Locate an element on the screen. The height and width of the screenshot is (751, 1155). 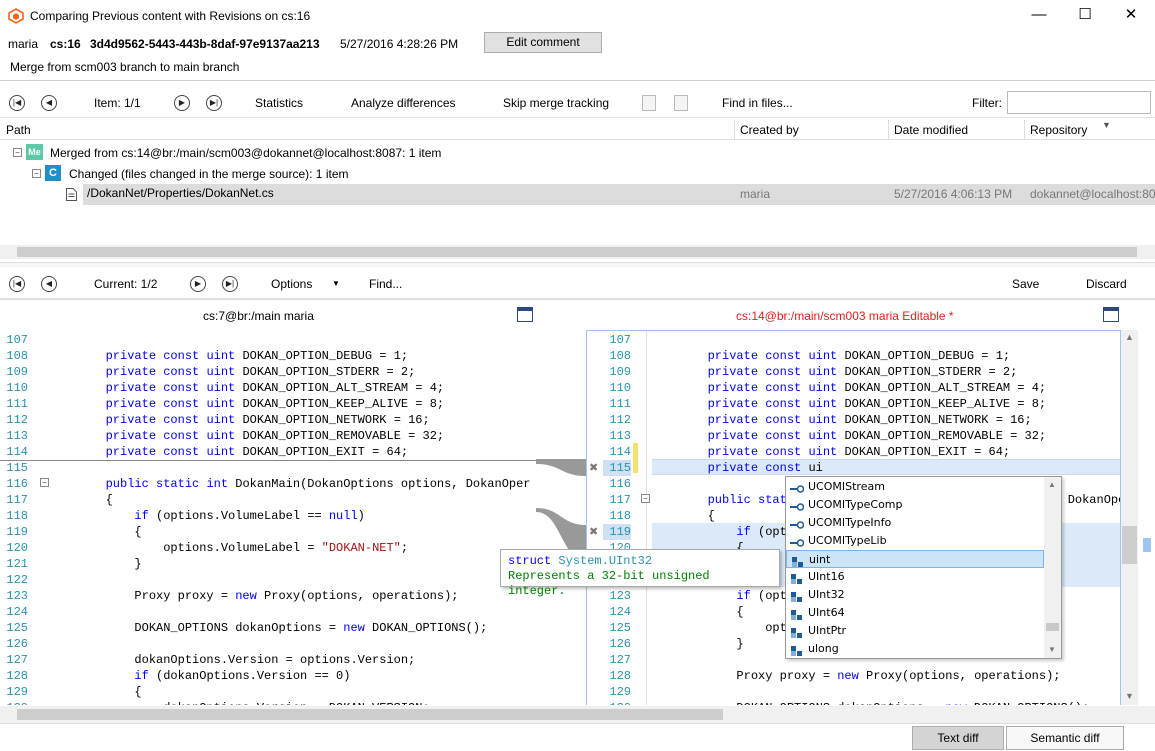
right-code-line: 107 is located at coordinates (853, 340).